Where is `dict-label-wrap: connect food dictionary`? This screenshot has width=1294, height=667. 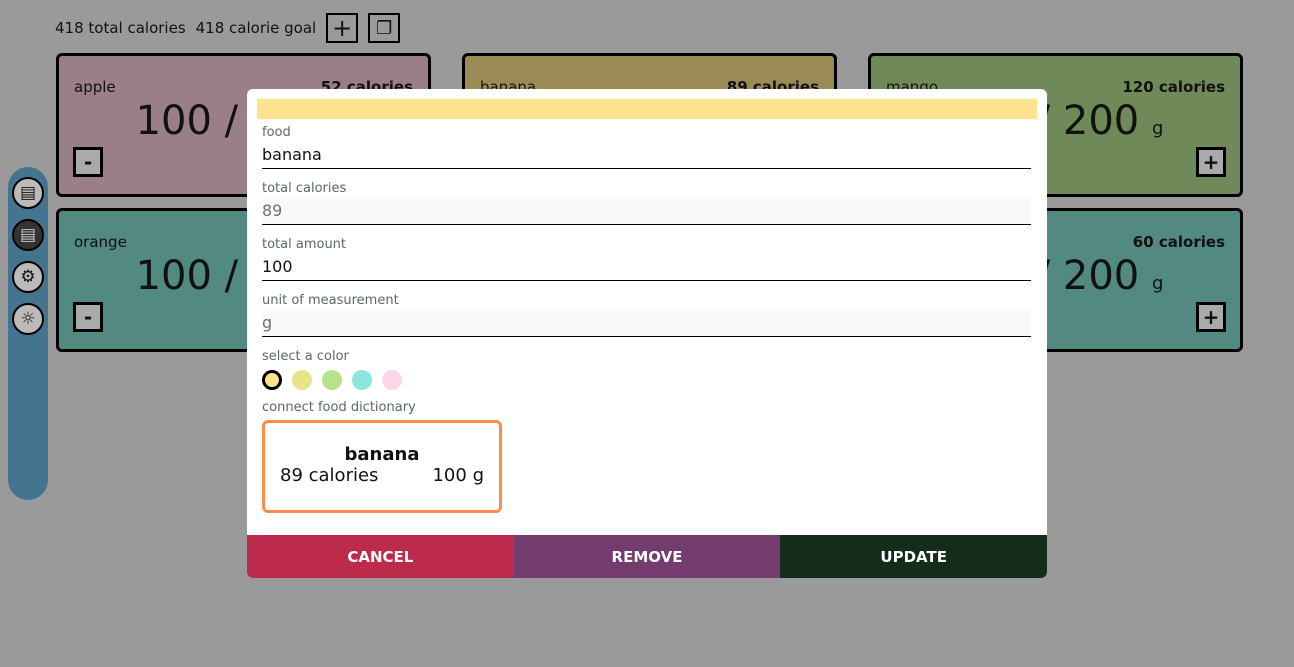
dict-label-wrap: connect food dictionary is located at coordinates (646, 408).